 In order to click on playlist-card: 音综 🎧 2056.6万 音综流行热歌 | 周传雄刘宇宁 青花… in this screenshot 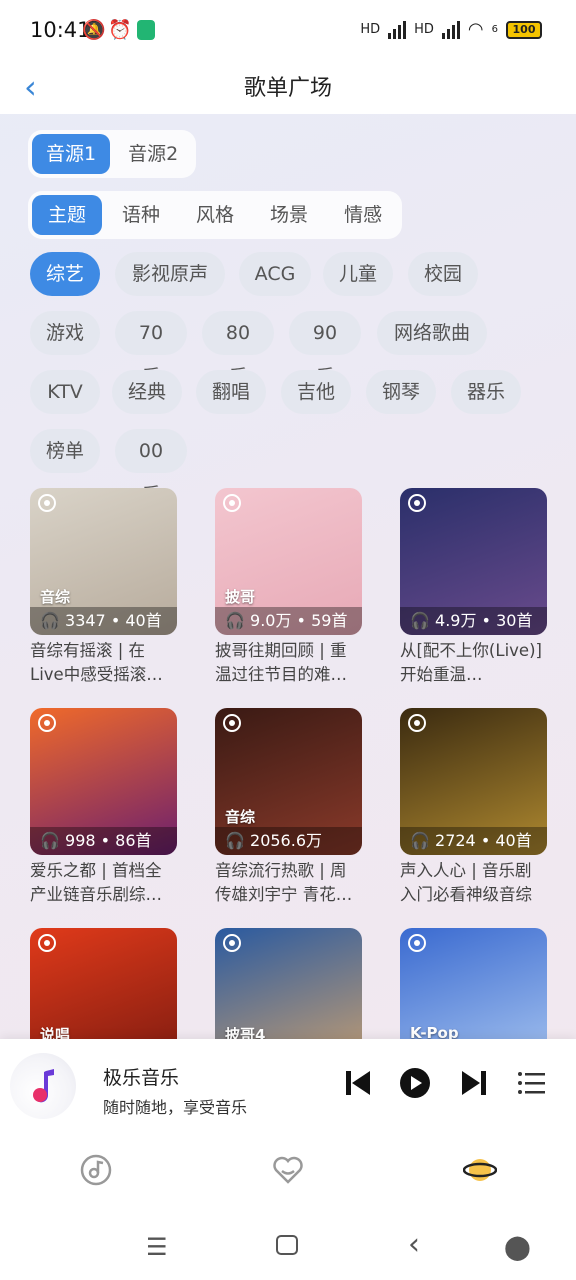, I will do `click(288, 807)`.